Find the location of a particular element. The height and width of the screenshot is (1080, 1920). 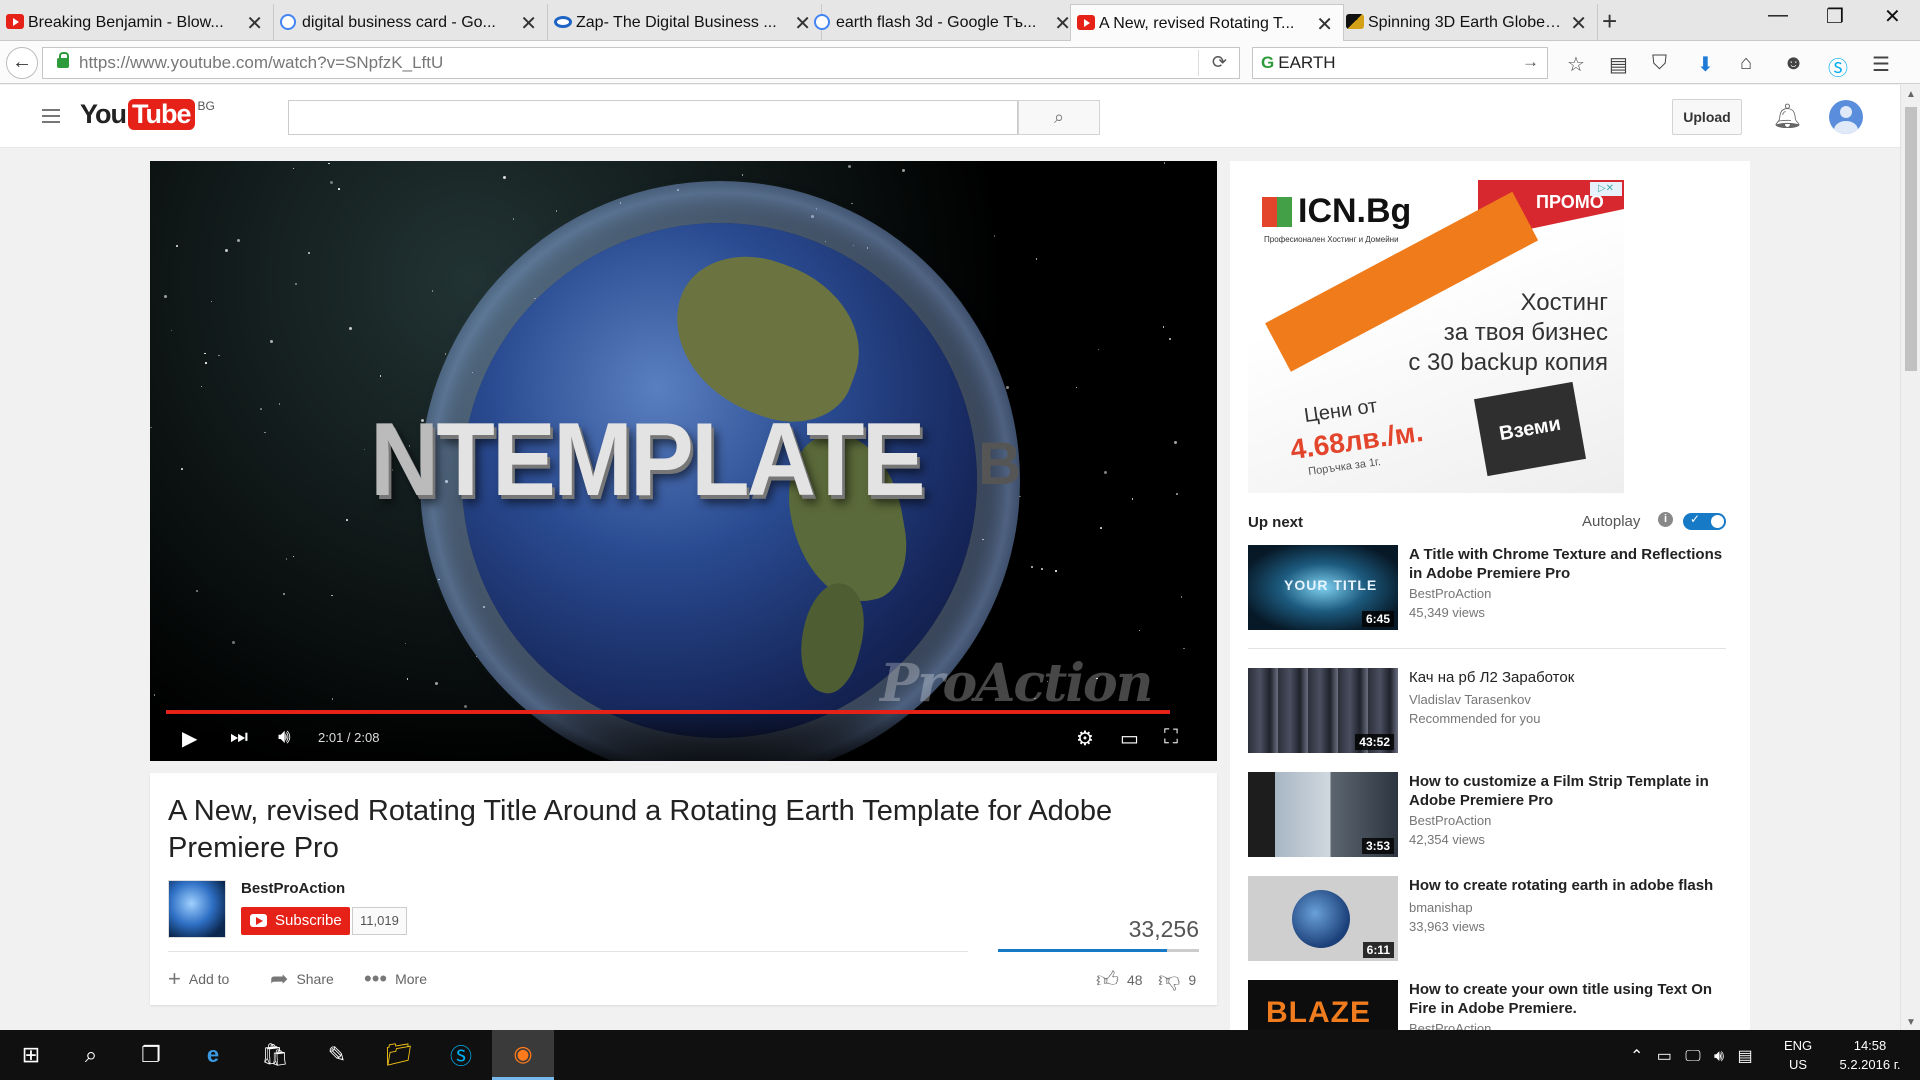

network-icon: 🖵︎ is located at coordinates (1692, 1056).